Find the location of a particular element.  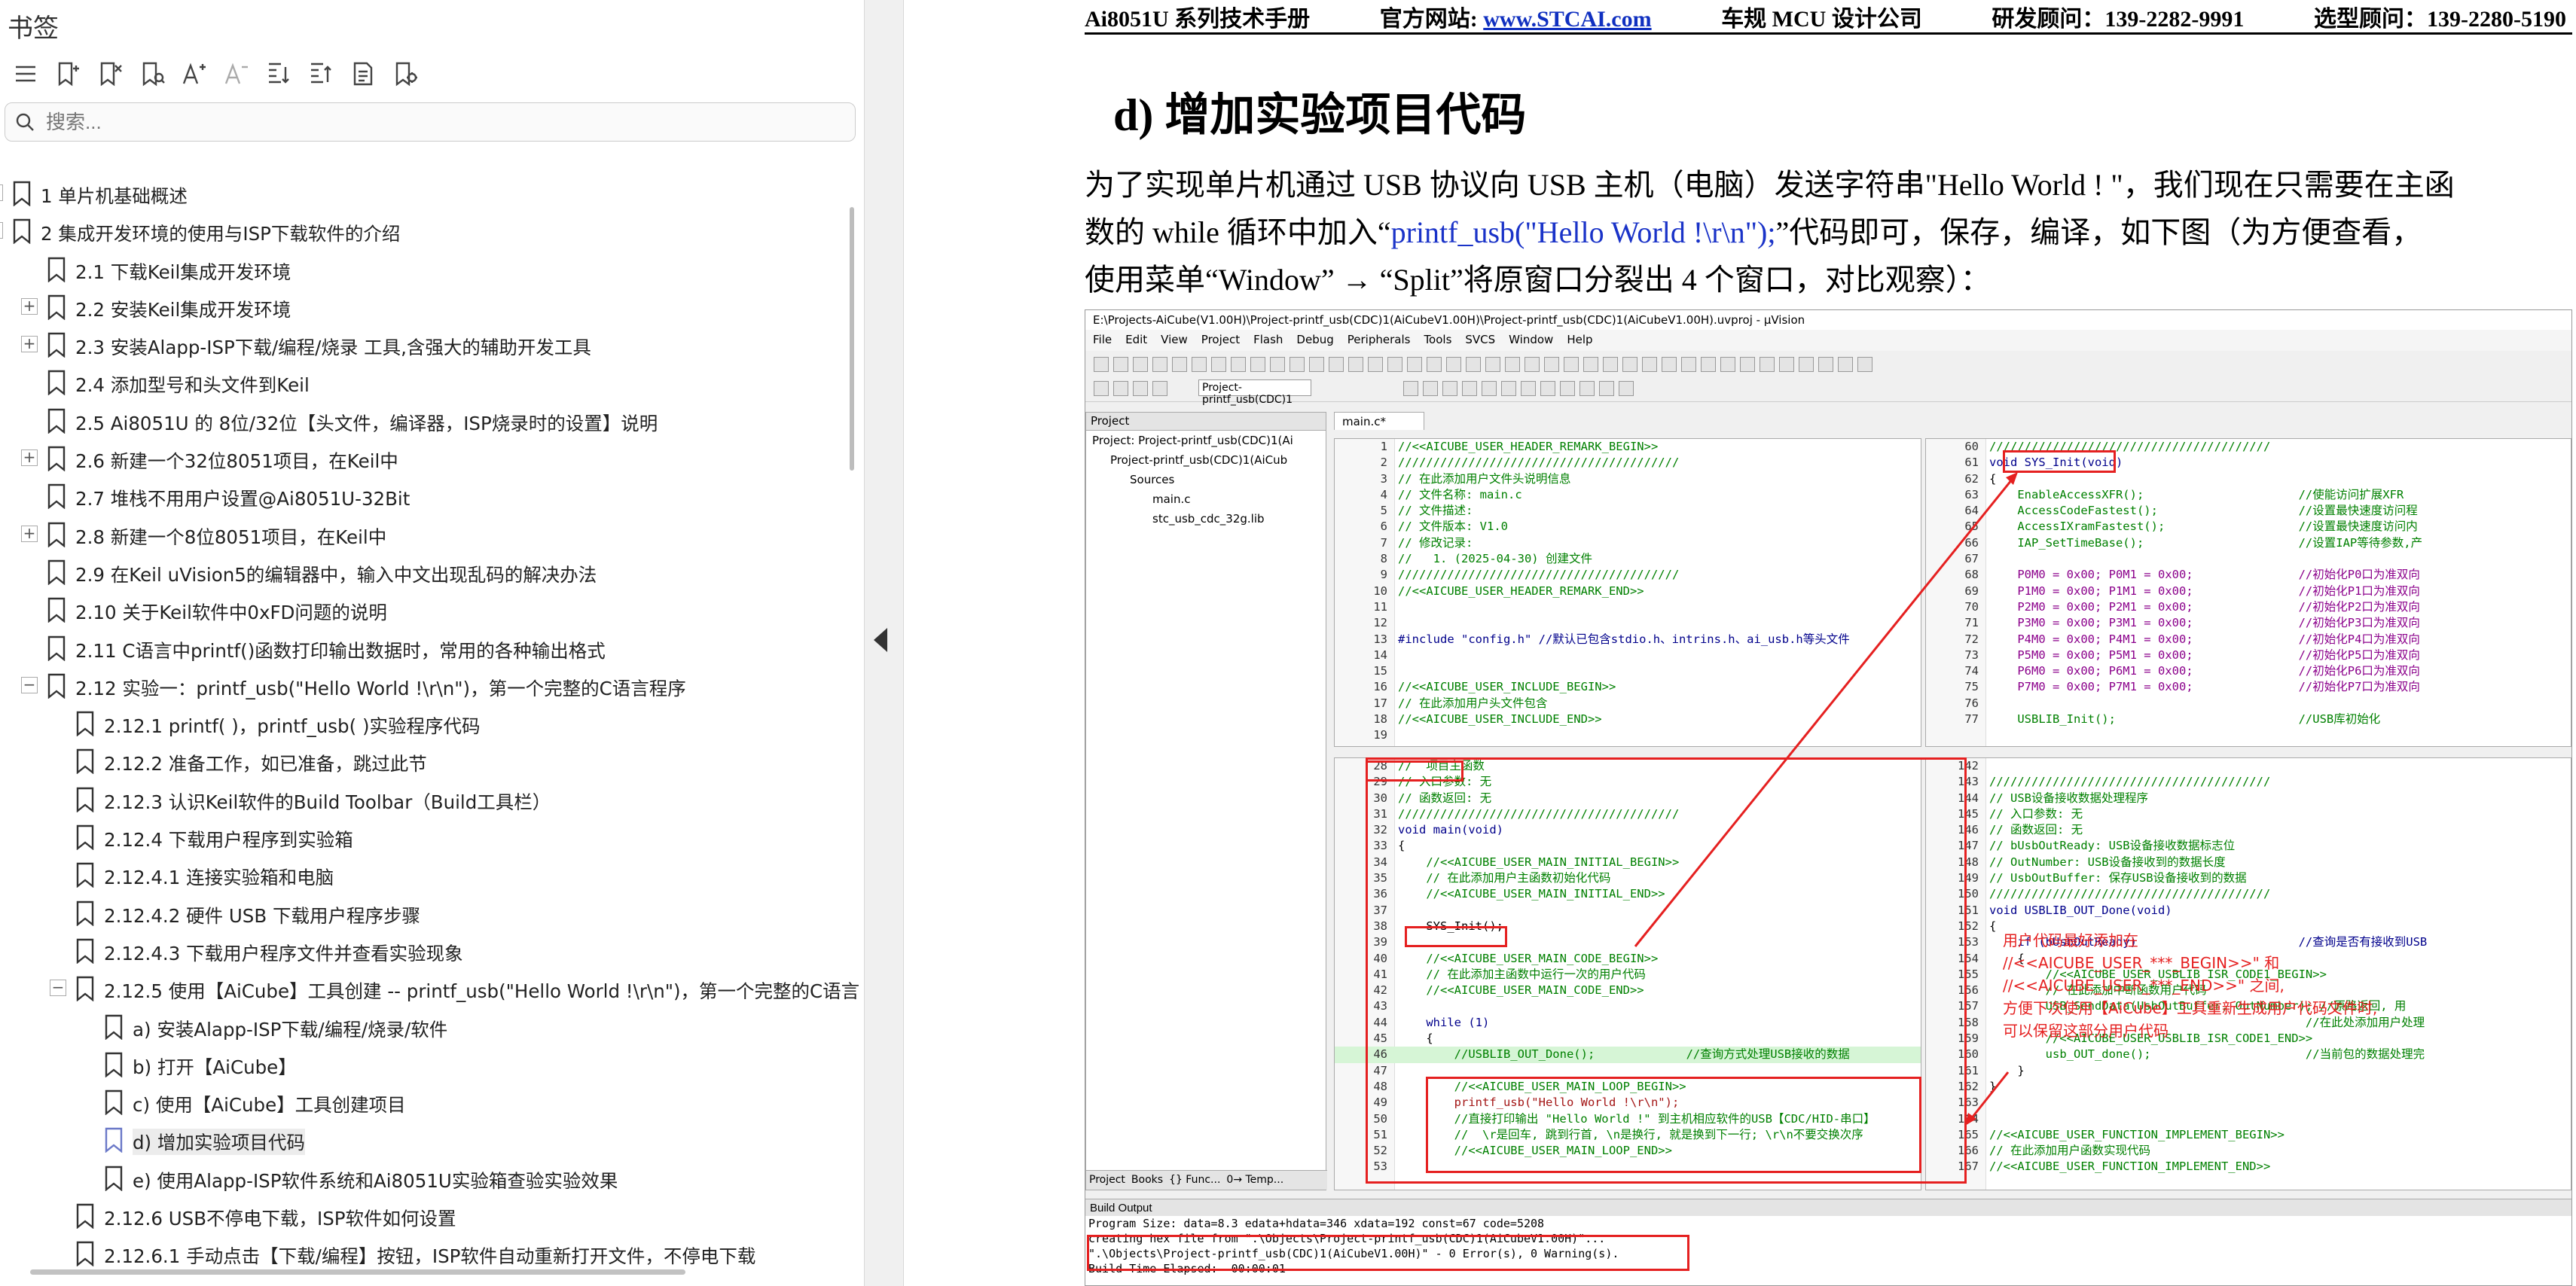

bookmark-page-icon is located at coordinates (363, 74).